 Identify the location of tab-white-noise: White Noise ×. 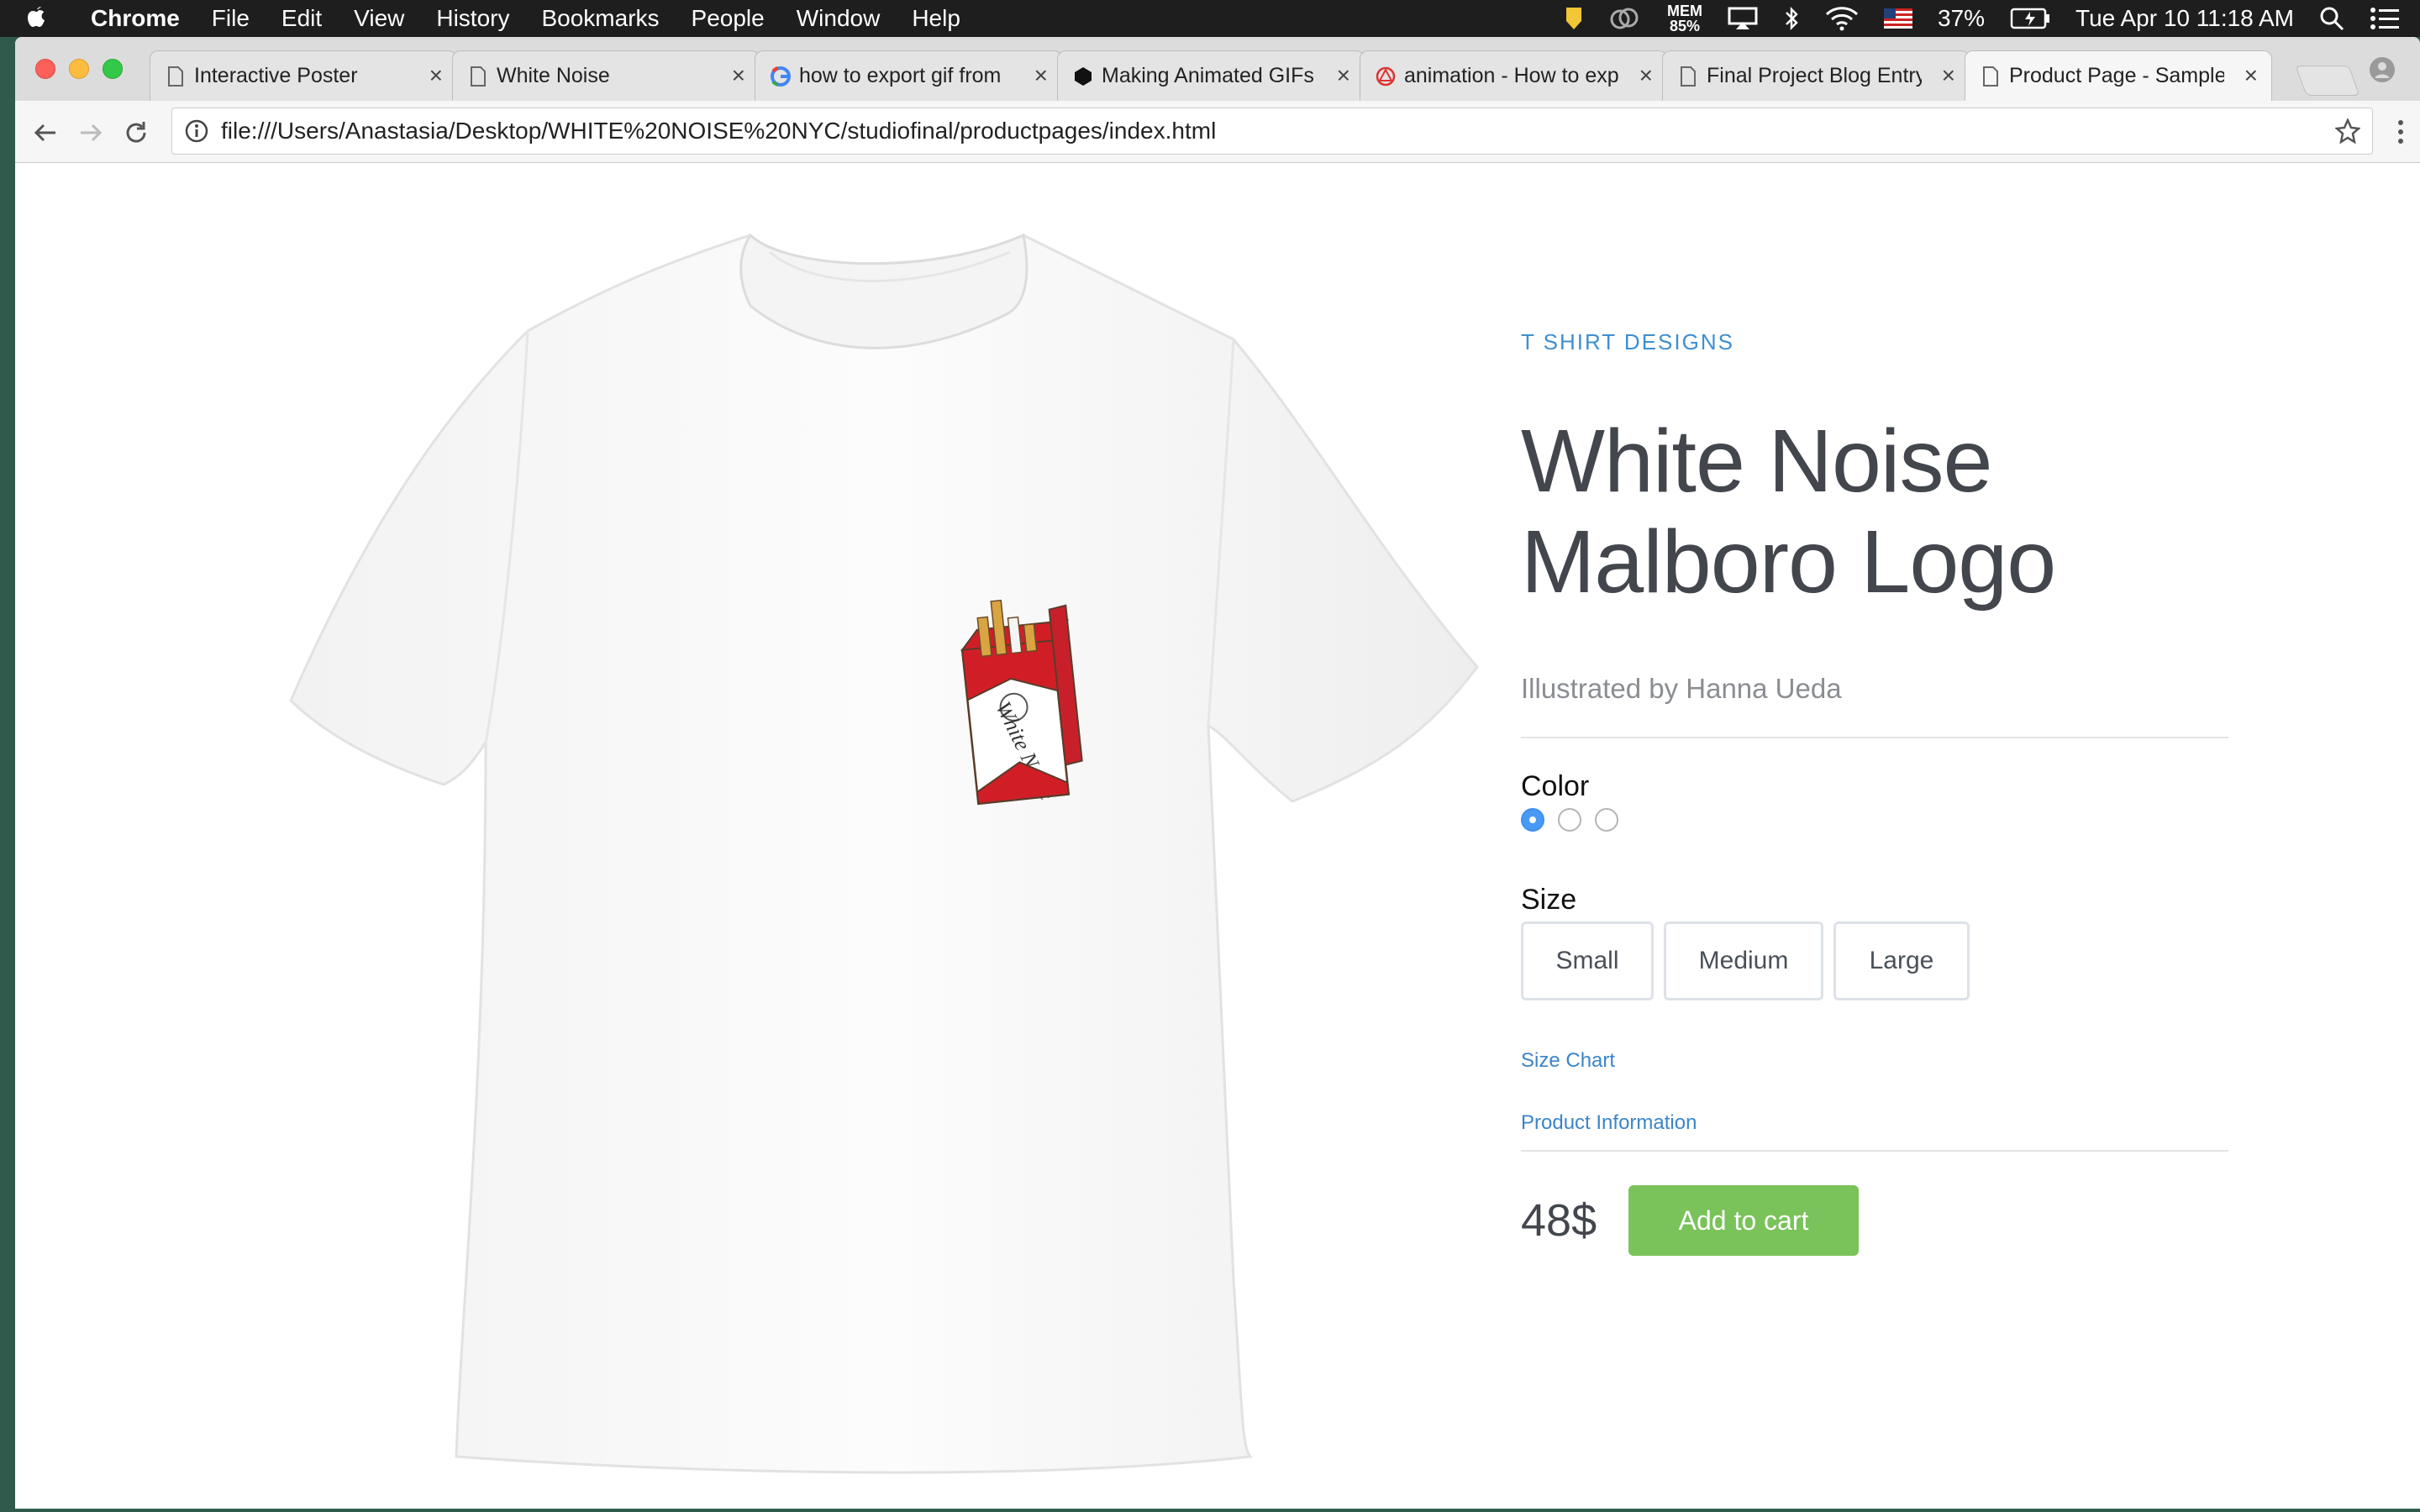
(606, 75).